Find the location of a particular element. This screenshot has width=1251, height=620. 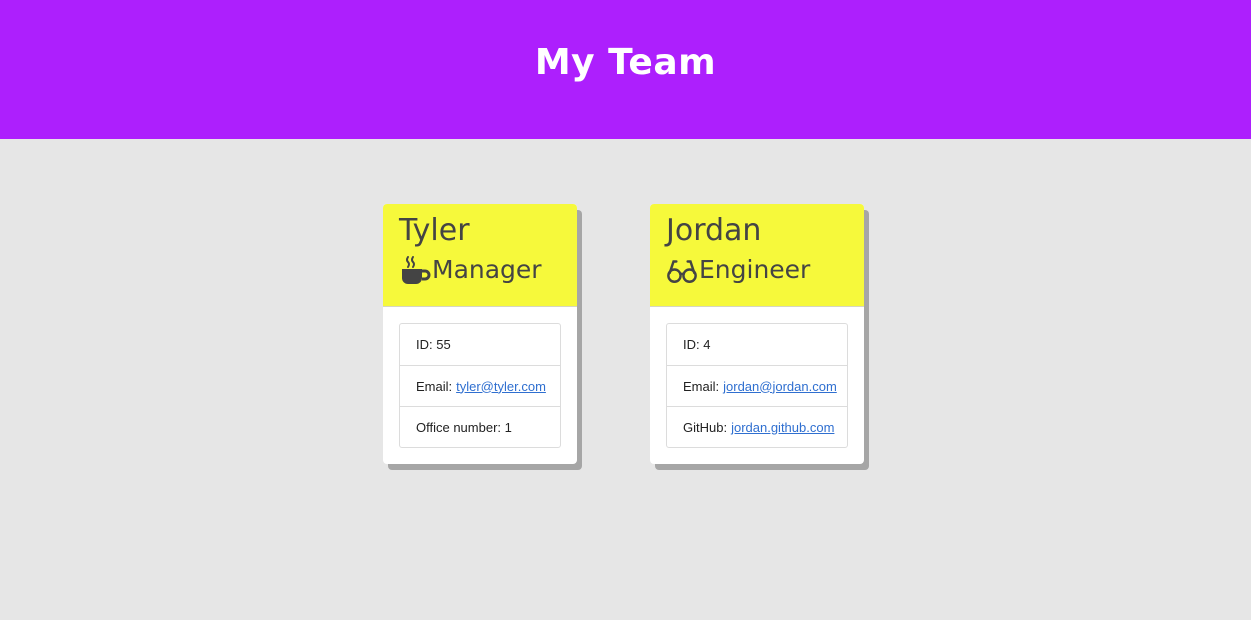

employee-role: Engineer is located at coordinates (765, 270).